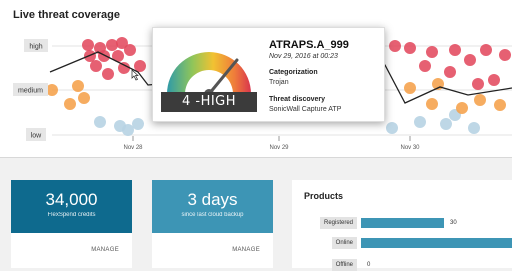 The height and width of the screenshot is (271, 512). I want to click on backup-card: 3 days since last cloud backup MANAGE, so click(212, 224).